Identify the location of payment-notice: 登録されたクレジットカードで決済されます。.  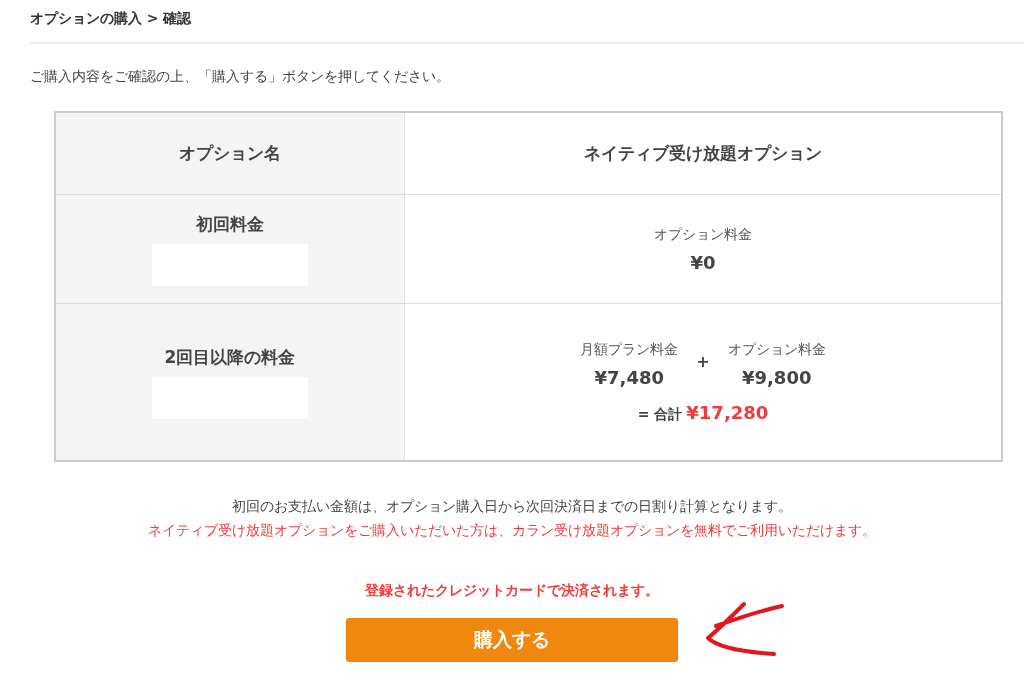
(512, 591).